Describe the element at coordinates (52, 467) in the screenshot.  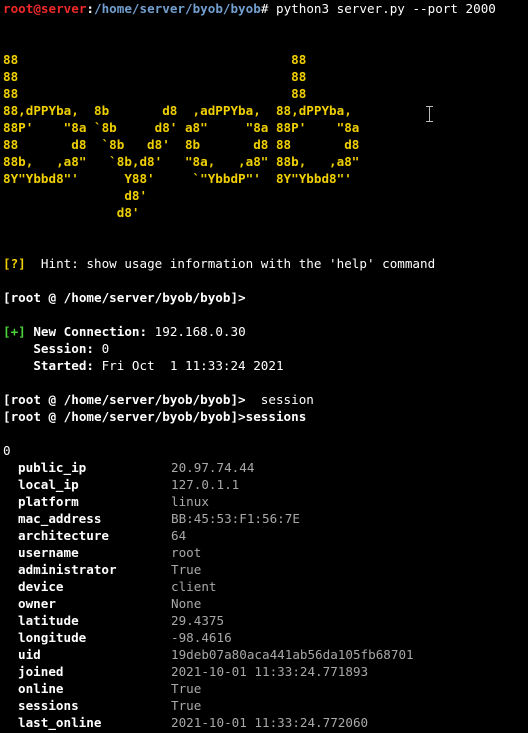
I see `session-field-key: public_ip` at that location.